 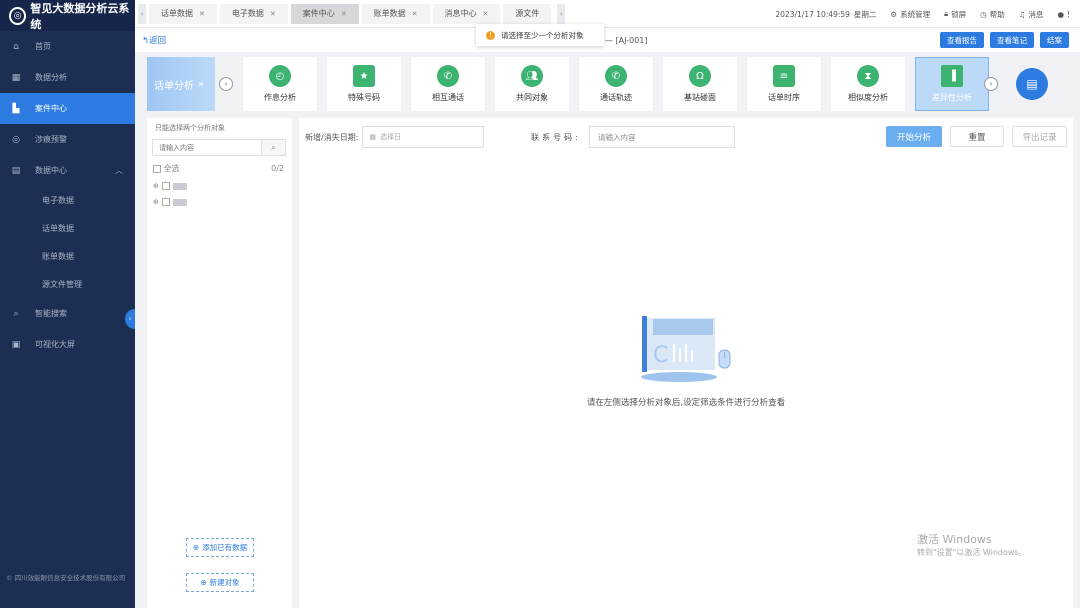 What do you see at coordinates (991, 84) in the screenshot?
I see `toolbar-scroll-right-button: ›` at bounding box center [991, 84].